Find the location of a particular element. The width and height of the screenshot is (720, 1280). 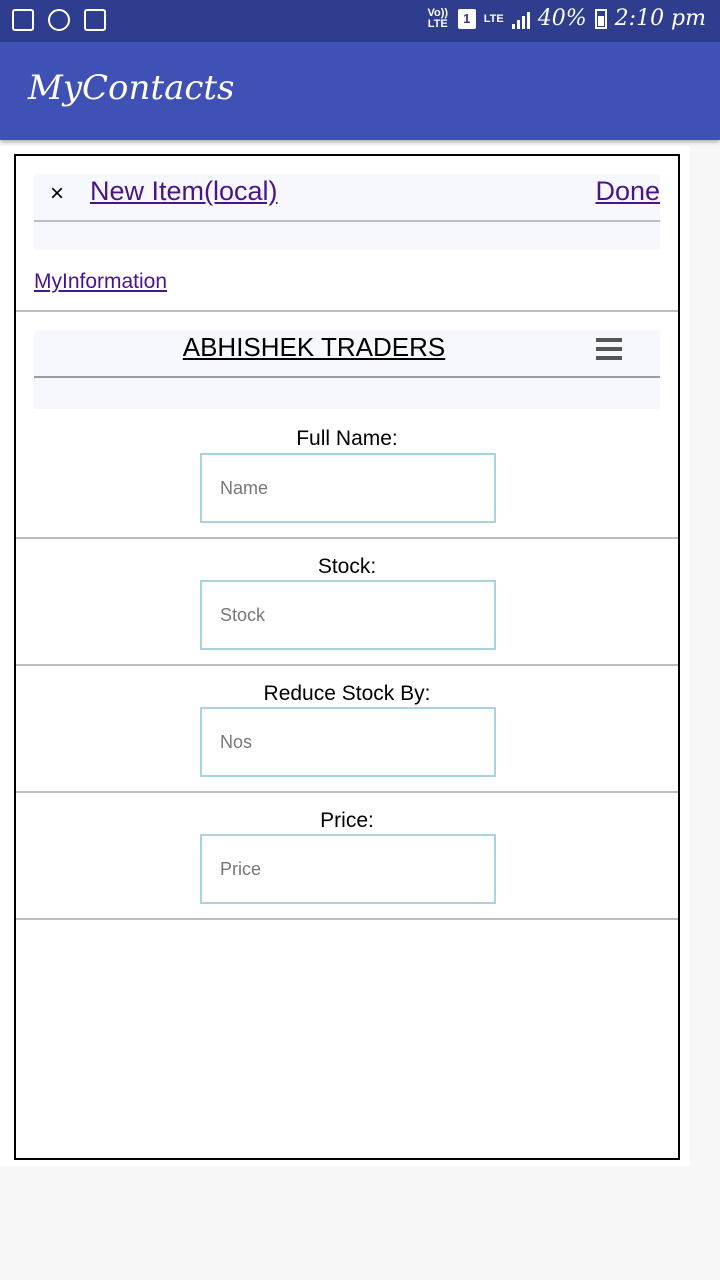

status-bar: Vo)) LTE 1 LTE 40% 2:10 pm is located at coordinates (360, 21).